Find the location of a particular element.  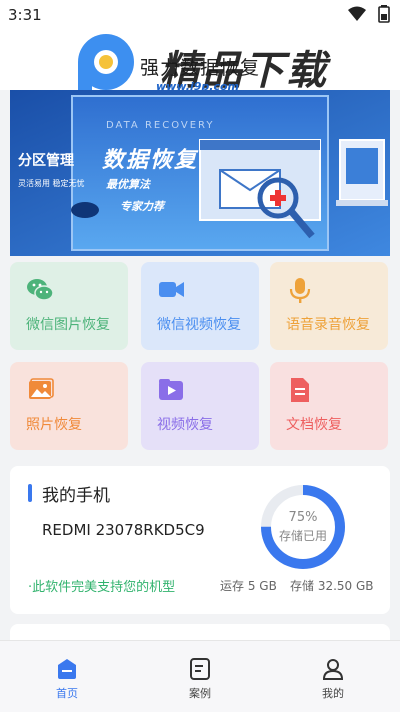

case-icon is located at coordinates (200, 669).